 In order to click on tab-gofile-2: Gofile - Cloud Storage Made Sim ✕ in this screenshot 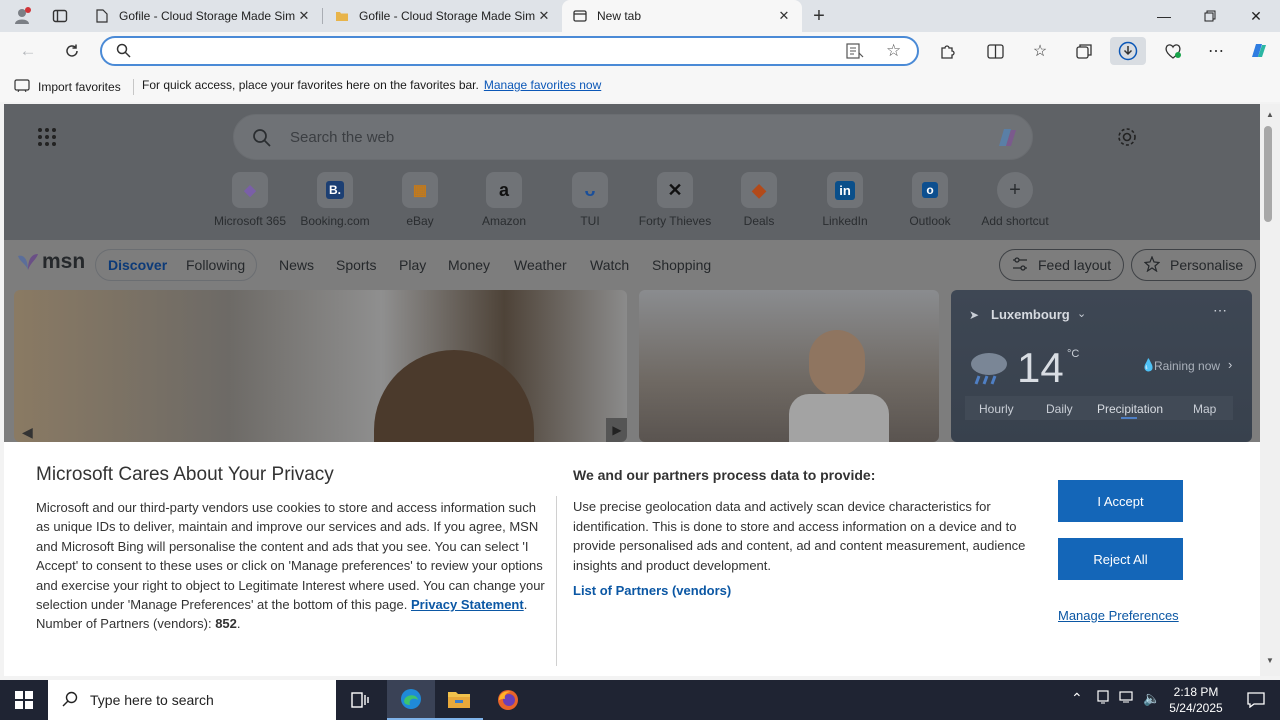, I will do `click(443, 16)`.